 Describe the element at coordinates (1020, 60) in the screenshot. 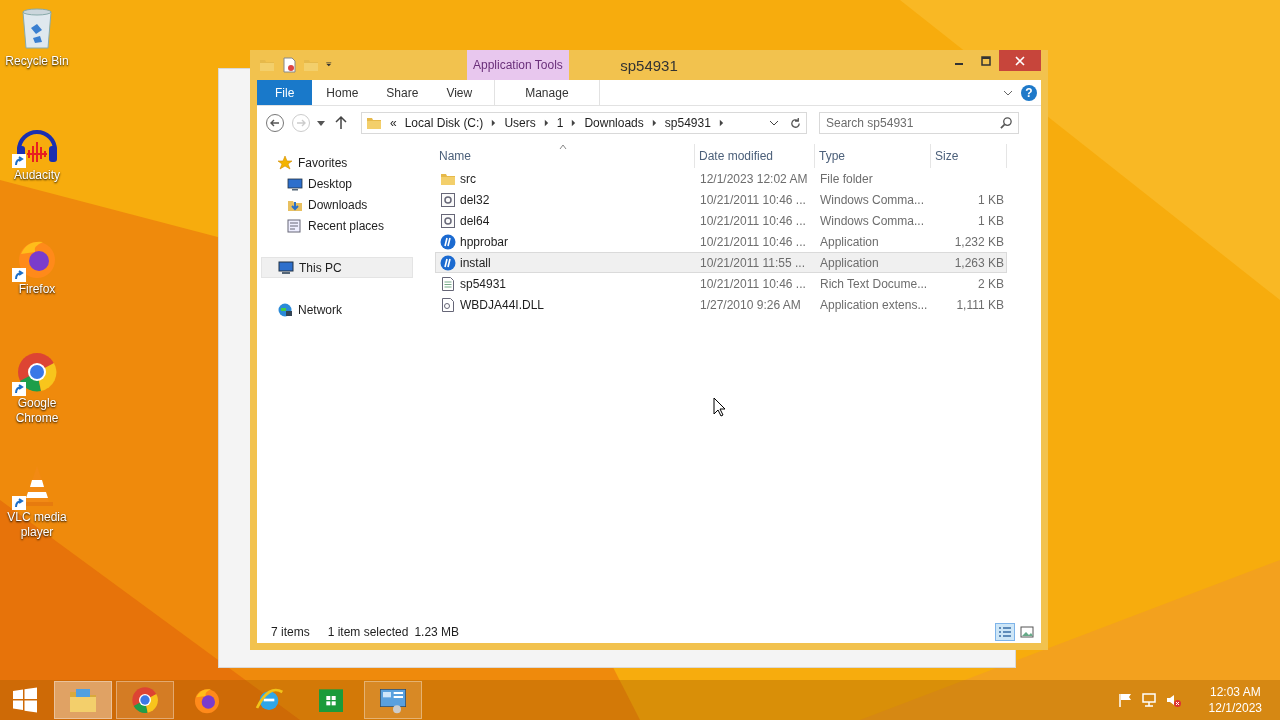

I see `close-icon` at that location.